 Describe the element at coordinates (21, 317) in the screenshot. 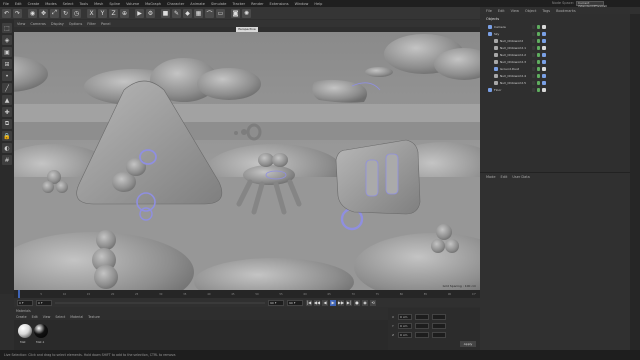

I see `materials-menu-create: Create` at that location.